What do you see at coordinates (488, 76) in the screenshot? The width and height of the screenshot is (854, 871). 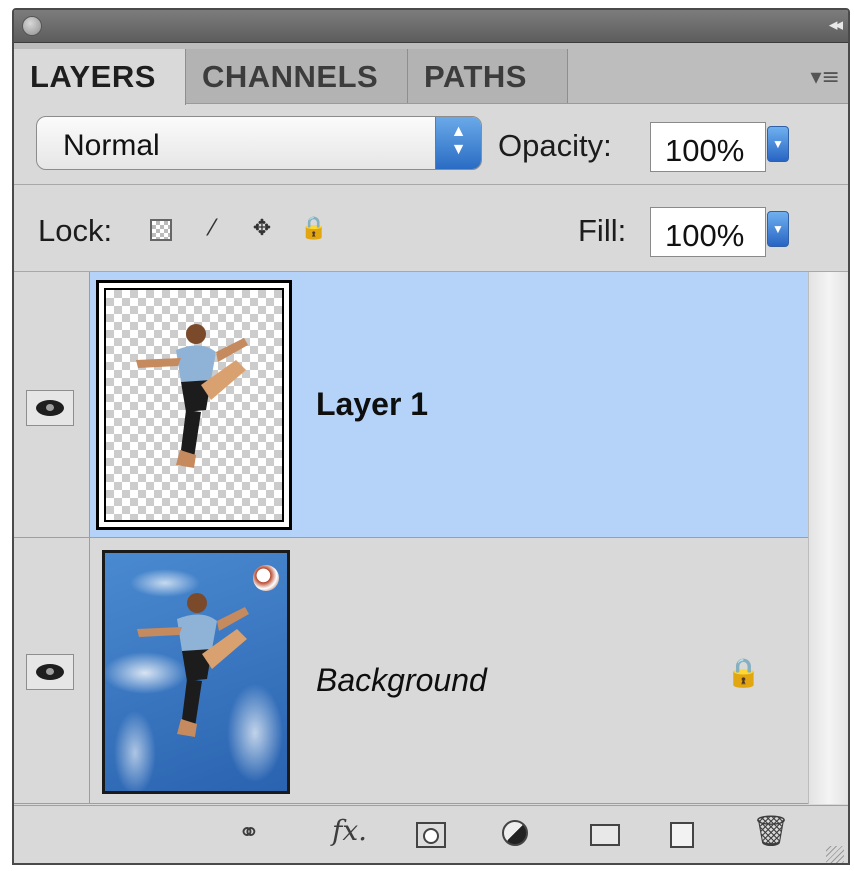 I see `tab-paths: PATHS` at bounding box center [488, 76].